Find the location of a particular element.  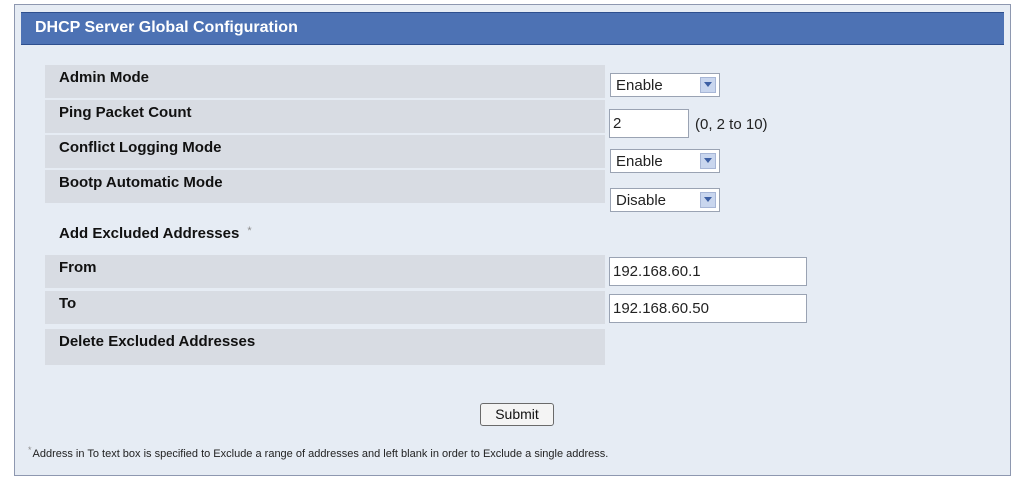

admin-mode-row: Admin Mode is located at coordinates (325, 81).